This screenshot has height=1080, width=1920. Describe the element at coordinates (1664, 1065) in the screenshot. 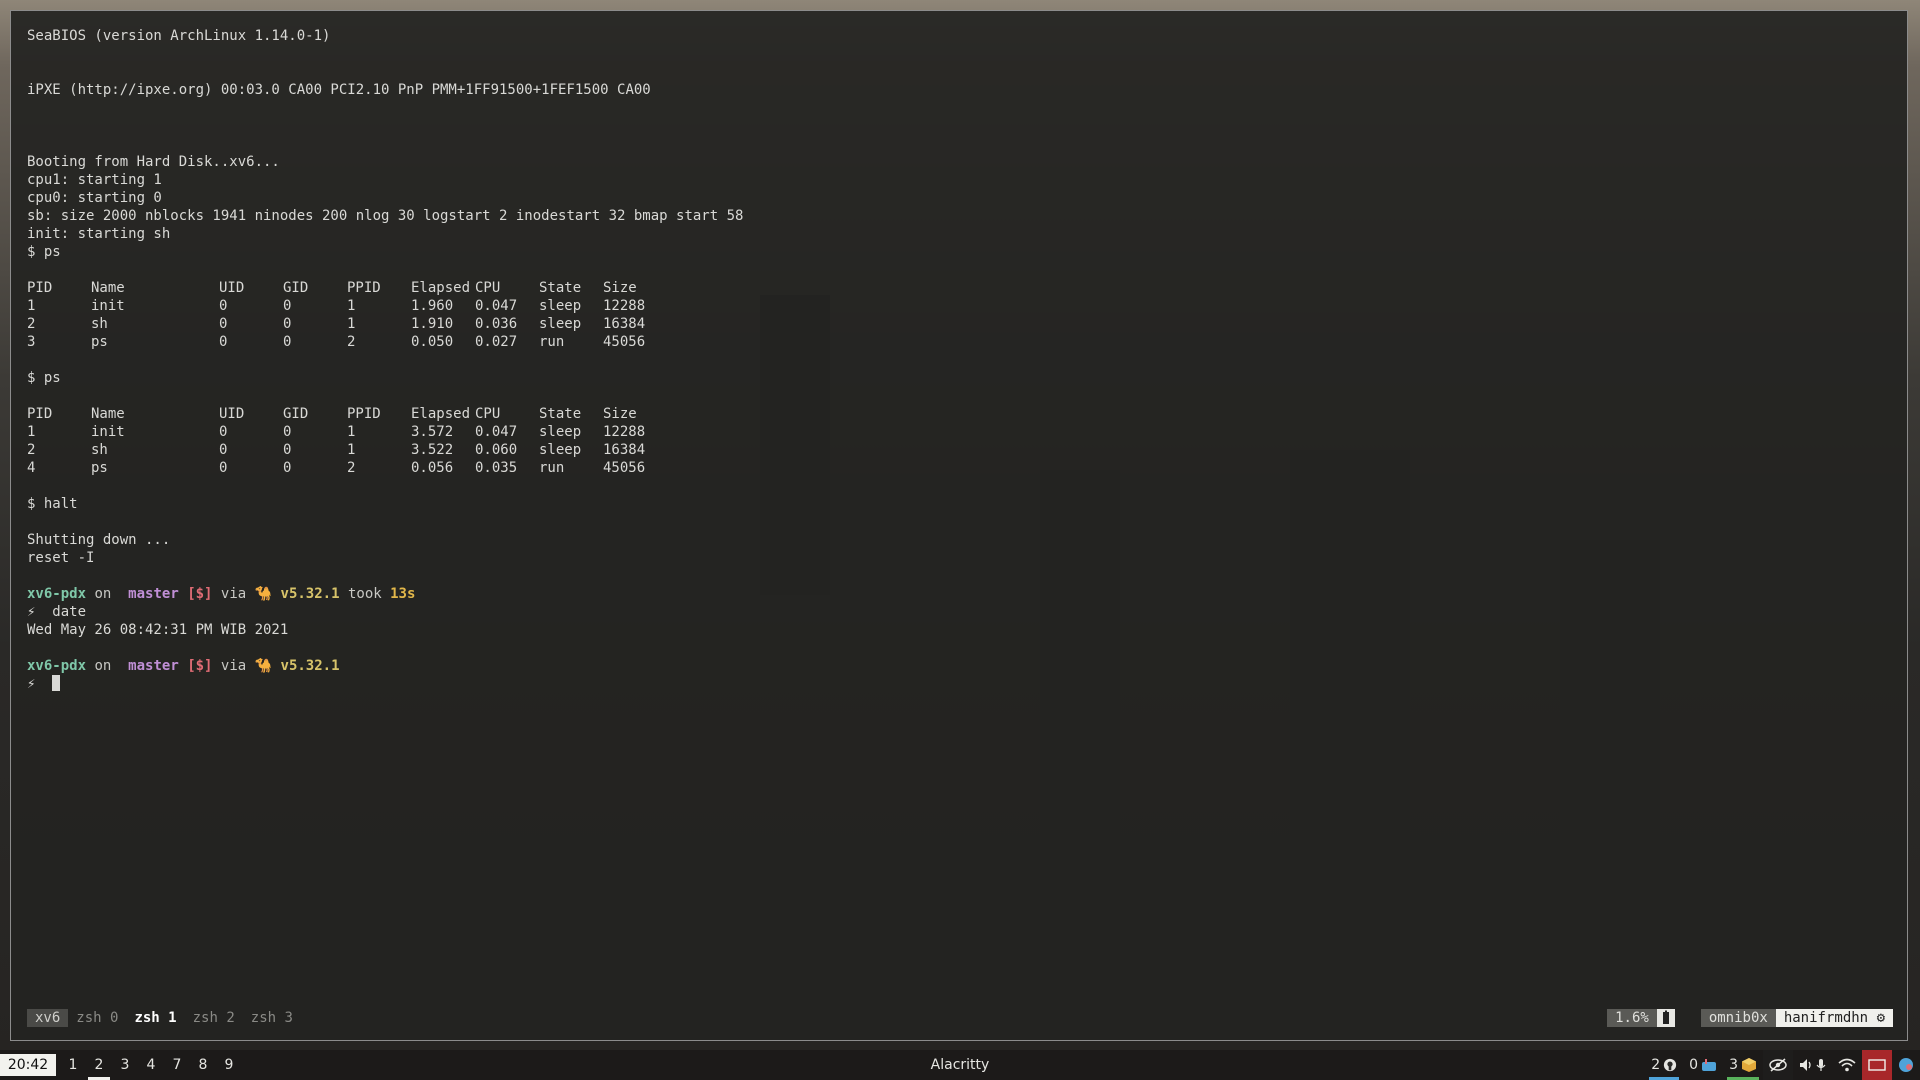

I see `github-notifications: 2` at that location.